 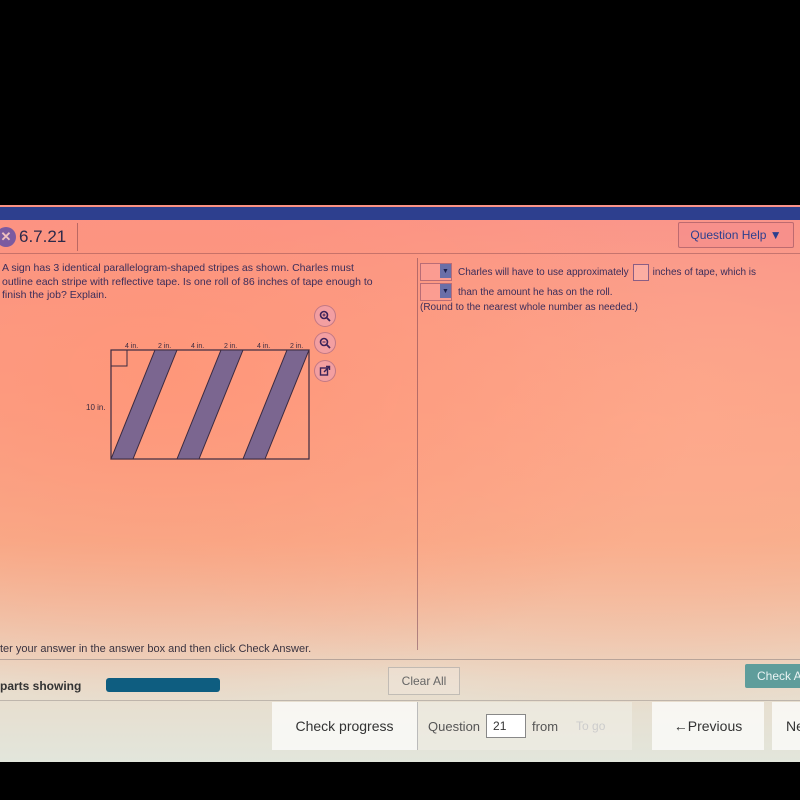 I want to click on question-line: finish the job? Explain., so click(x=55, y=295).